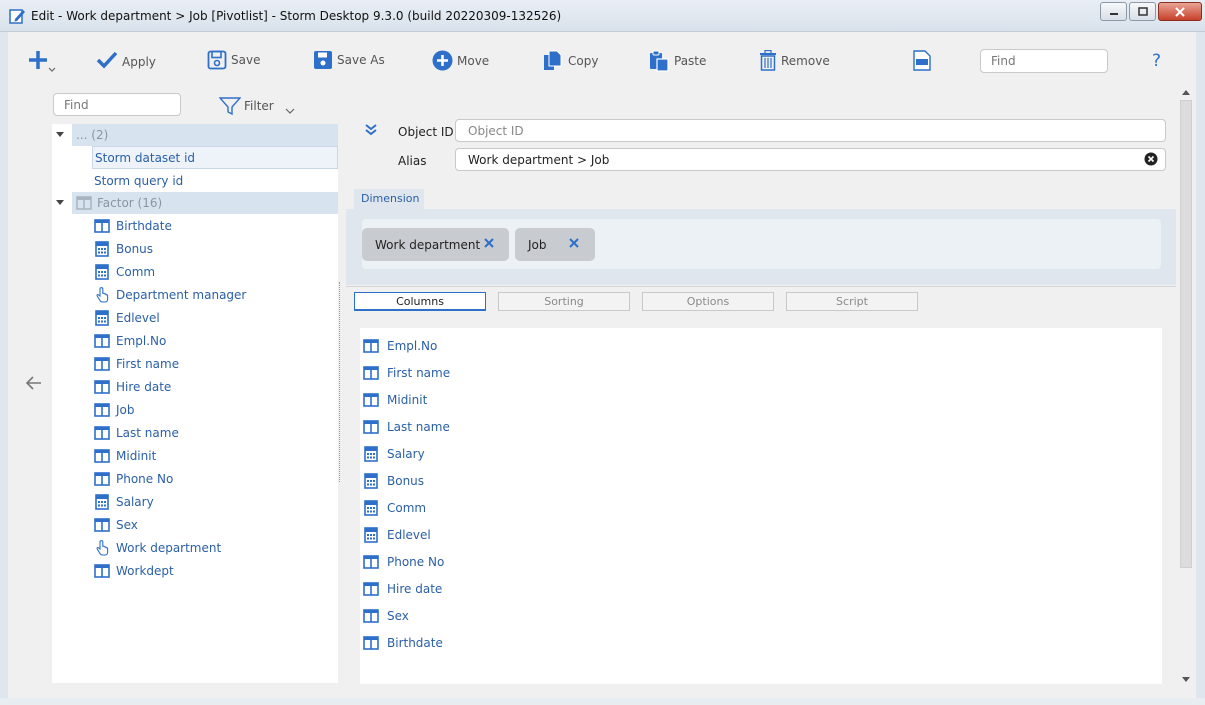  Describe the element at coordinates (852, 301) in the screenshot. I see `tab-script: Script` at that location.